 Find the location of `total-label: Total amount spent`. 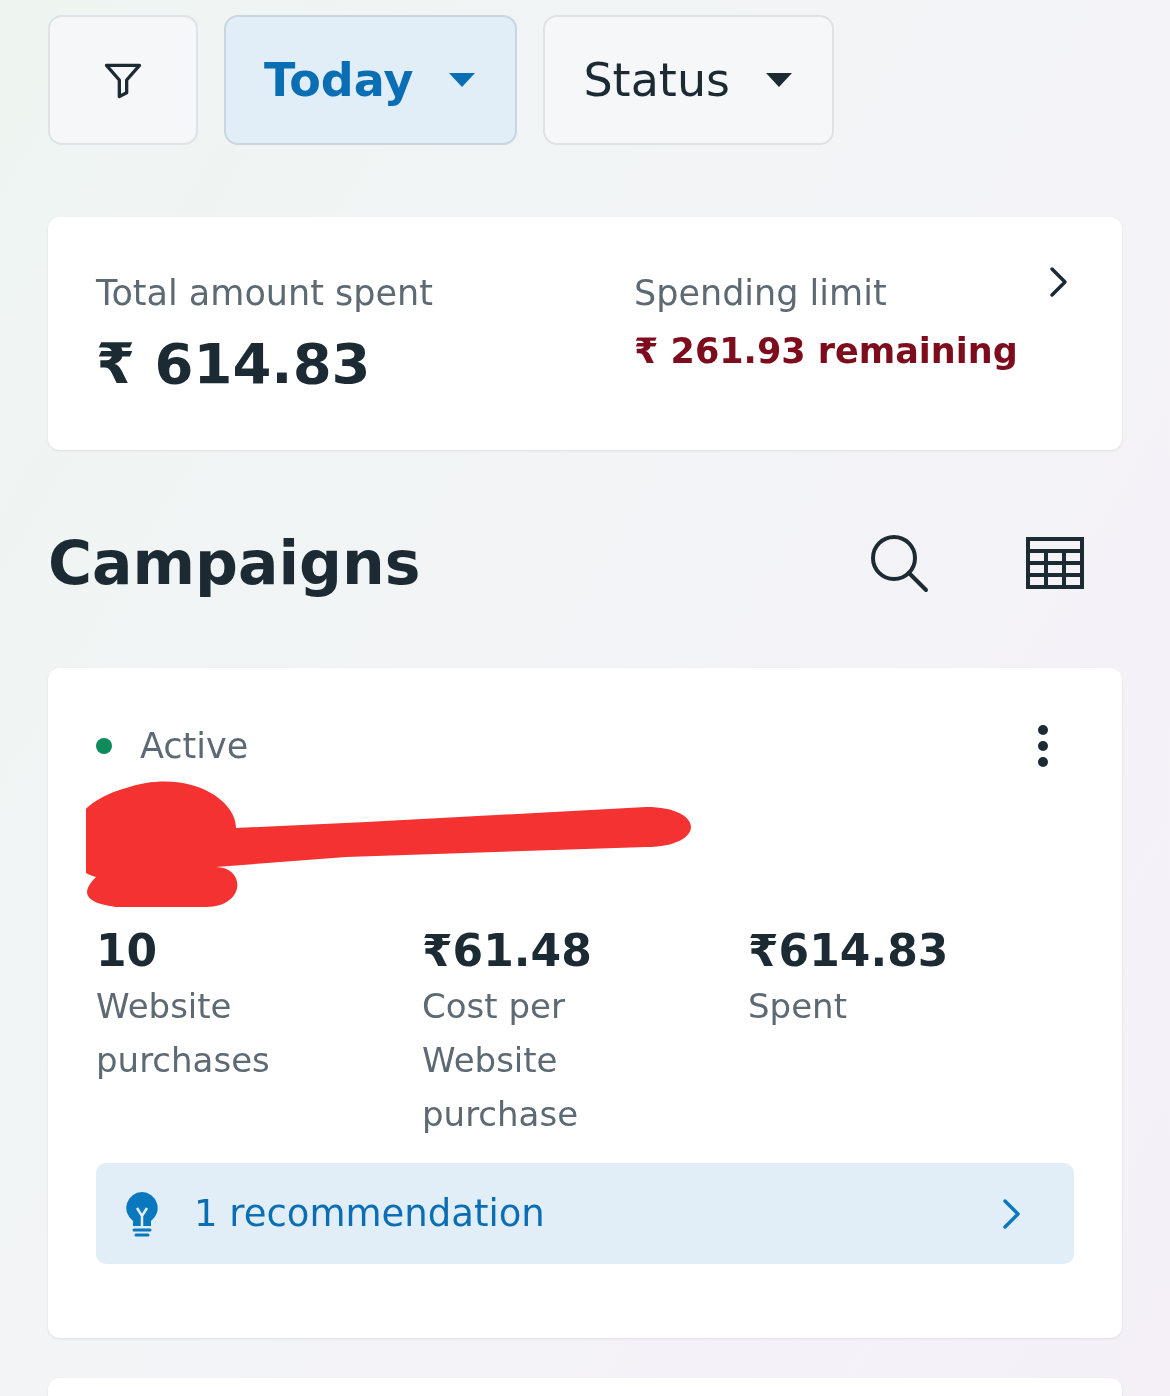

total-label: Total amount spent is located at coordinates (265, 293).